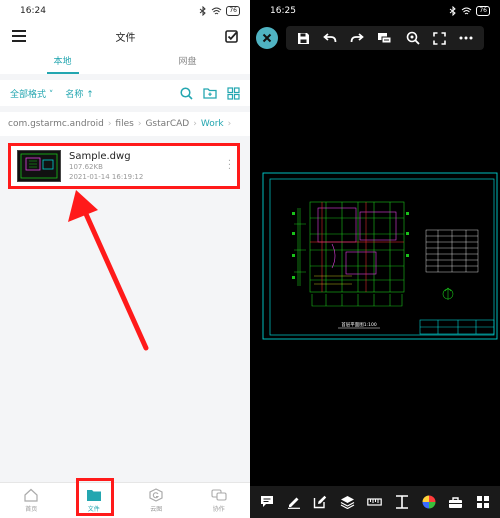 This screenshot has width=500, height=518. Describe the element at coordinates (218, 509) in the screenshot. I see `nav-collaborate-label: 协作` at that location.